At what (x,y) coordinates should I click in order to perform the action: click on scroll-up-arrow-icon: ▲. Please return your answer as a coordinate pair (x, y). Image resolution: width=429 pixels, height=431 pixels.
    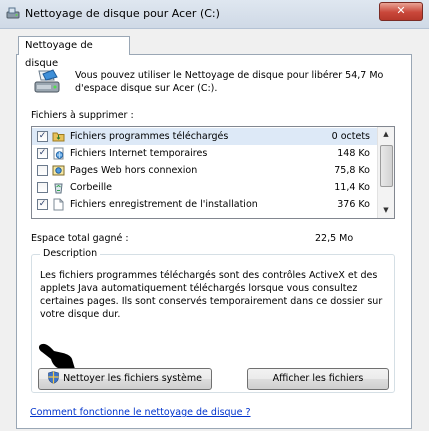
    Looking at the image, I should click on (386, 134).